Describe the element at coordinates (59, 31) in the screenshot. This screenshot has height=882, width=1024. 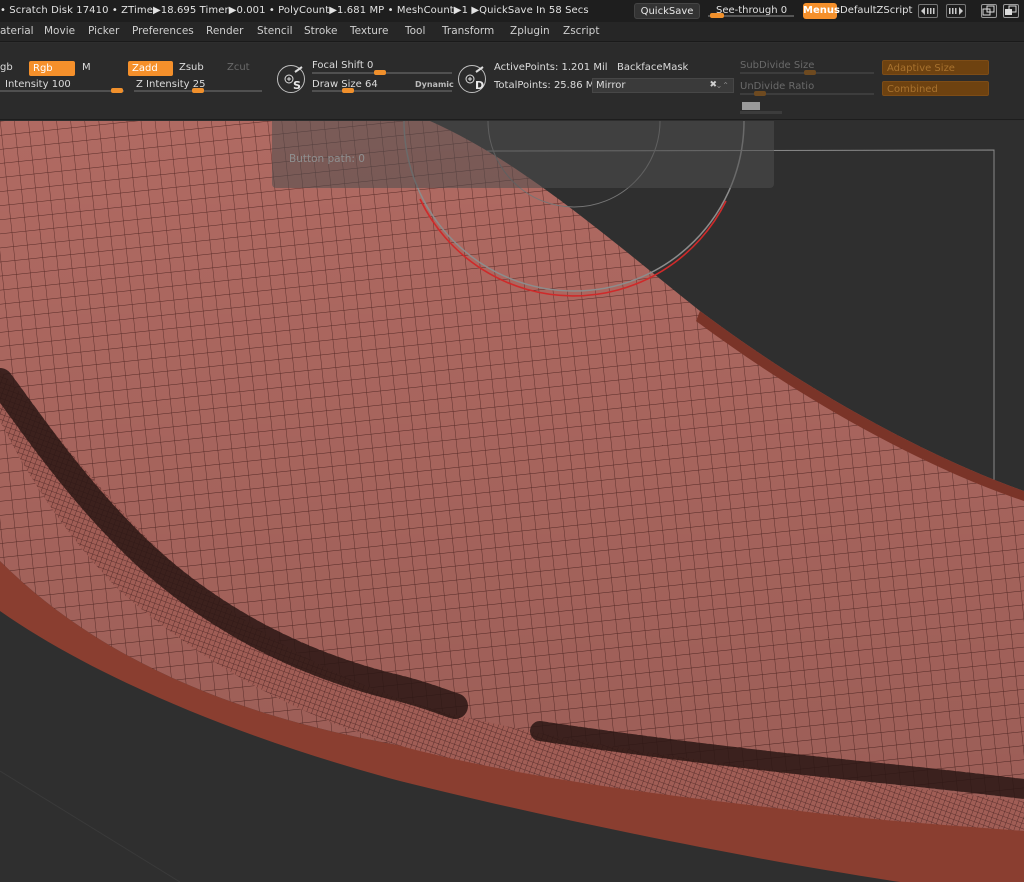
I see `menu-movie: Movie` at that location.